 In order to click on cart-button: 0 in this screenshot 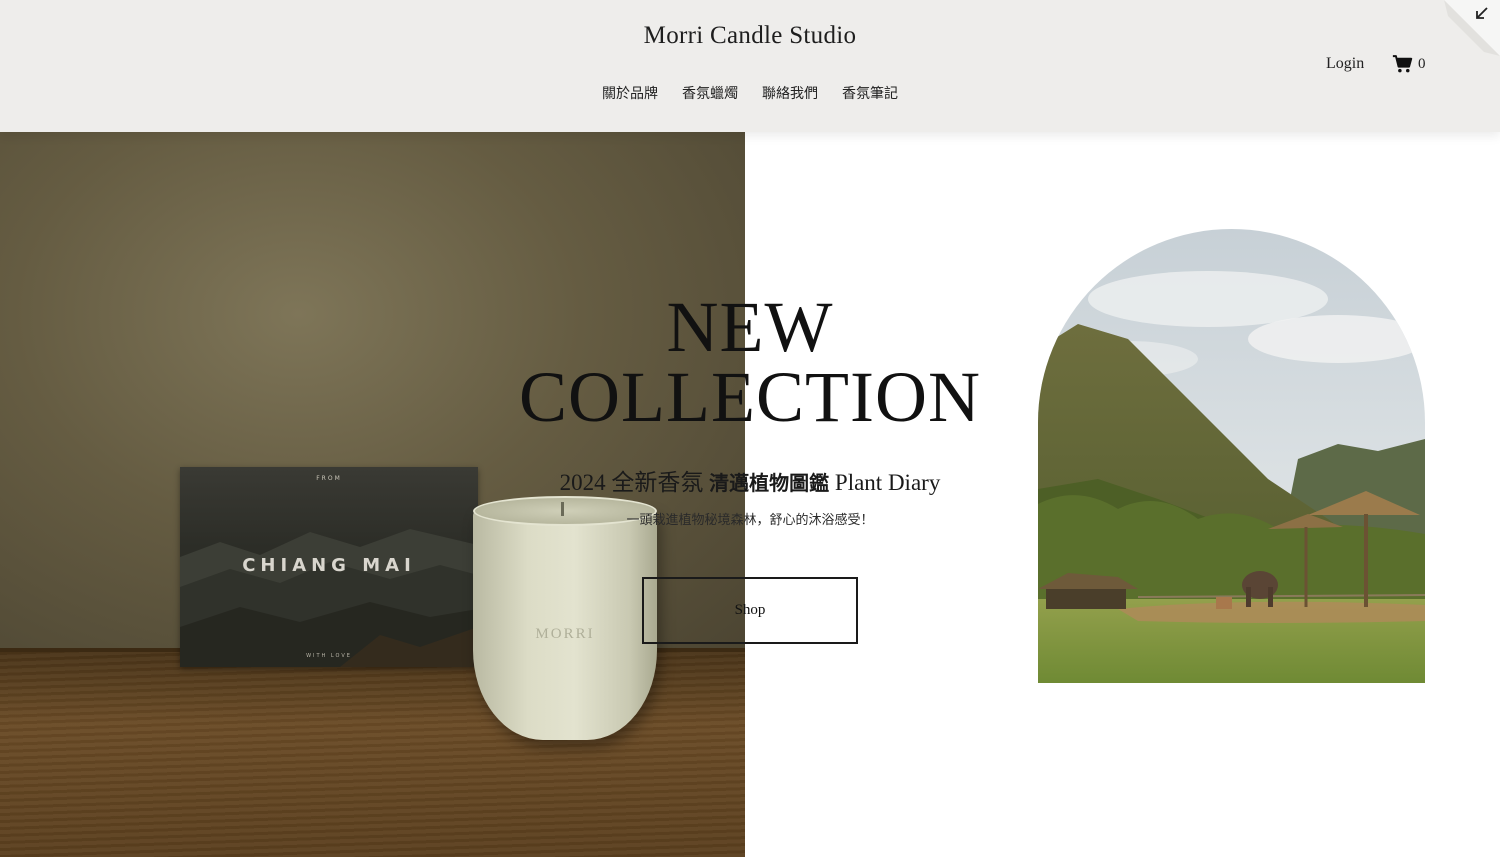, I will do `click(1409, 64)`.